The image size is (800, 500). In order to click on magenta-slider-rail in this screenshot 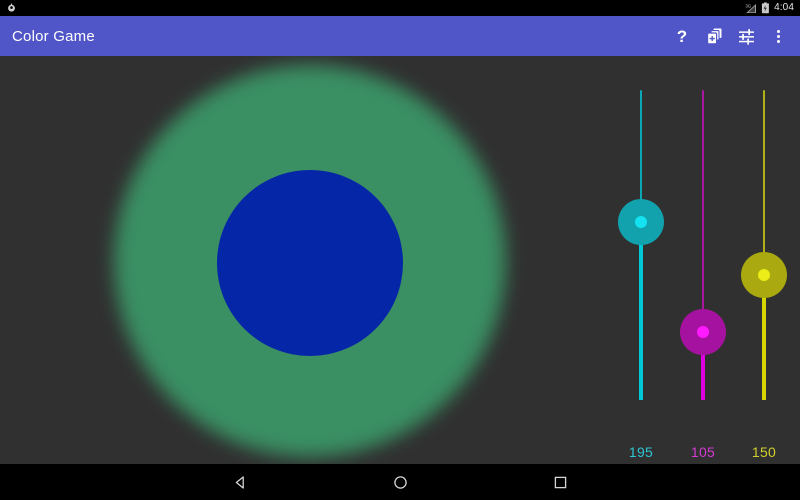, I will do `click(703, 211)`.